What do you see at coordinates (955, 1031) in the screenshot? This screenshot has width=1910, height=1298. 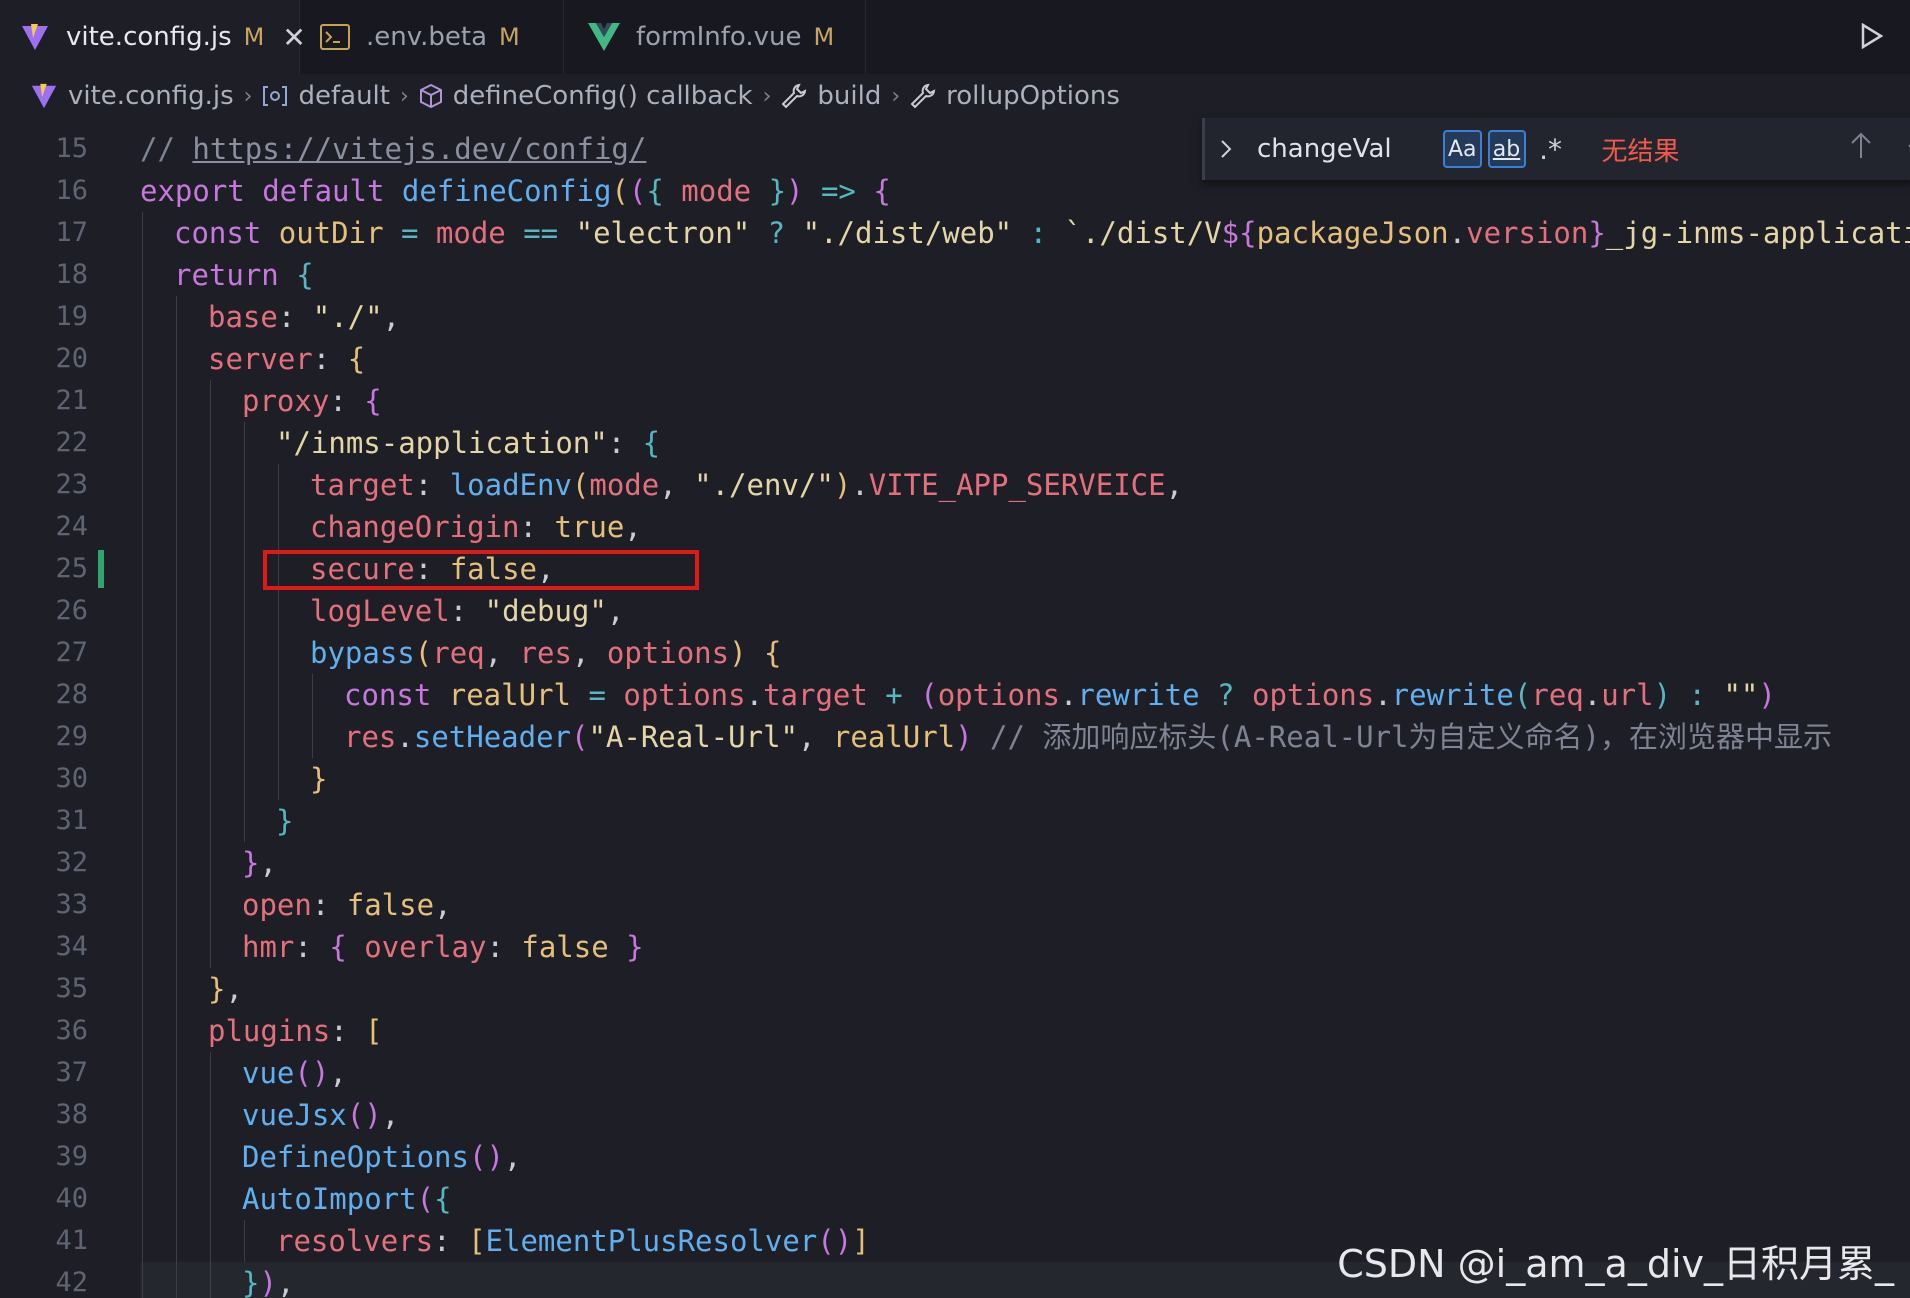 I see `code-line: 36 plugins: [` at bounding box center [955, 1031].